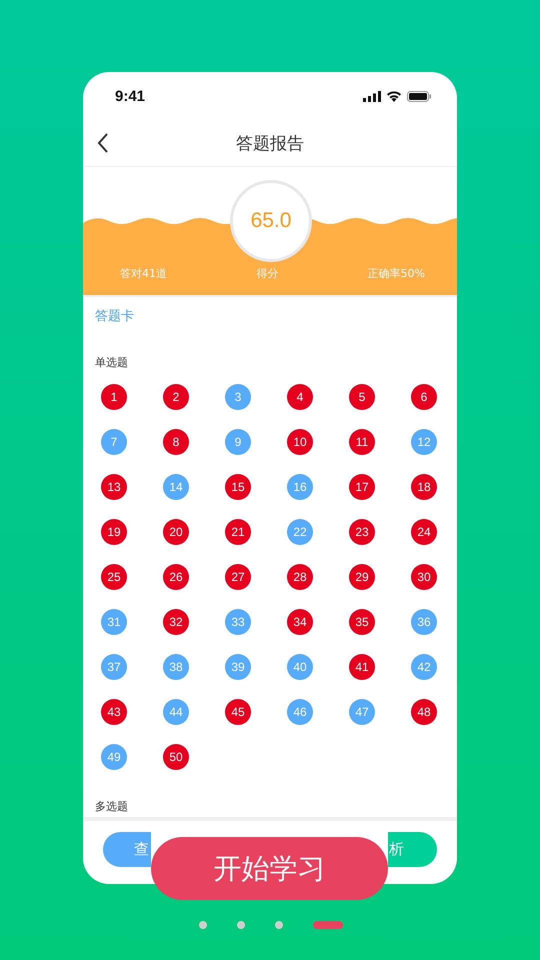  Describe the element at coordinates (114, 667) in the screenshot. I see `question-number: 37` at that location.